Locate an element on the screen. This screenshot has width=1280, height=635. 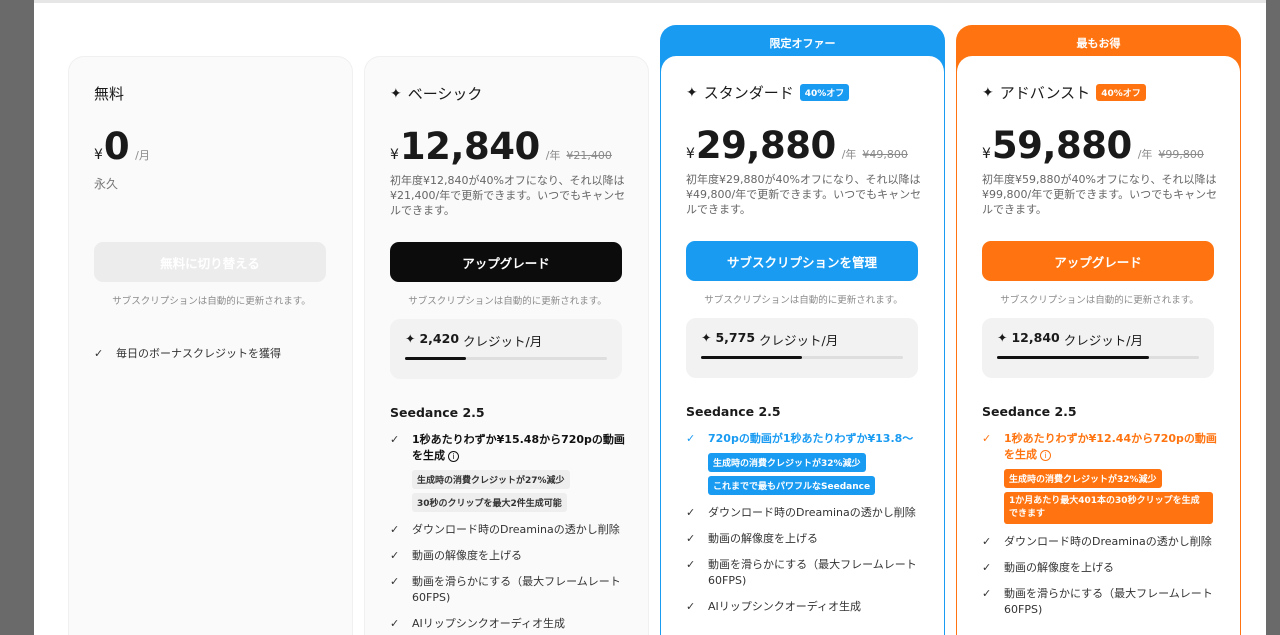
credits-amount: 5,775 is located at coordinates (735, 337).